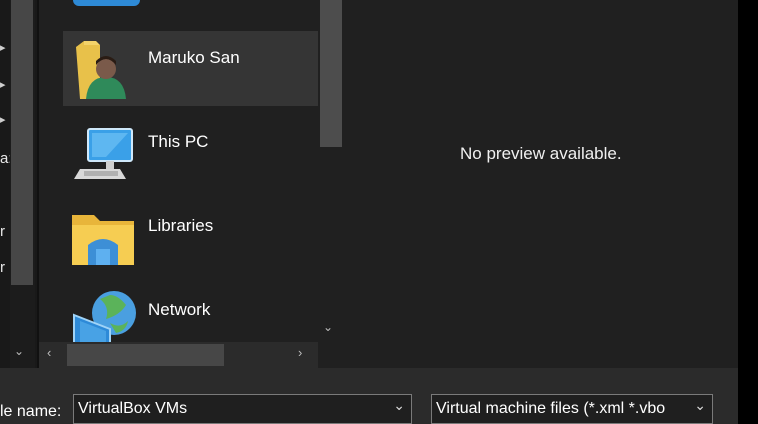 The image size is (758, 424). I want to click on nav-scroll-thumb, so click(22, 142).